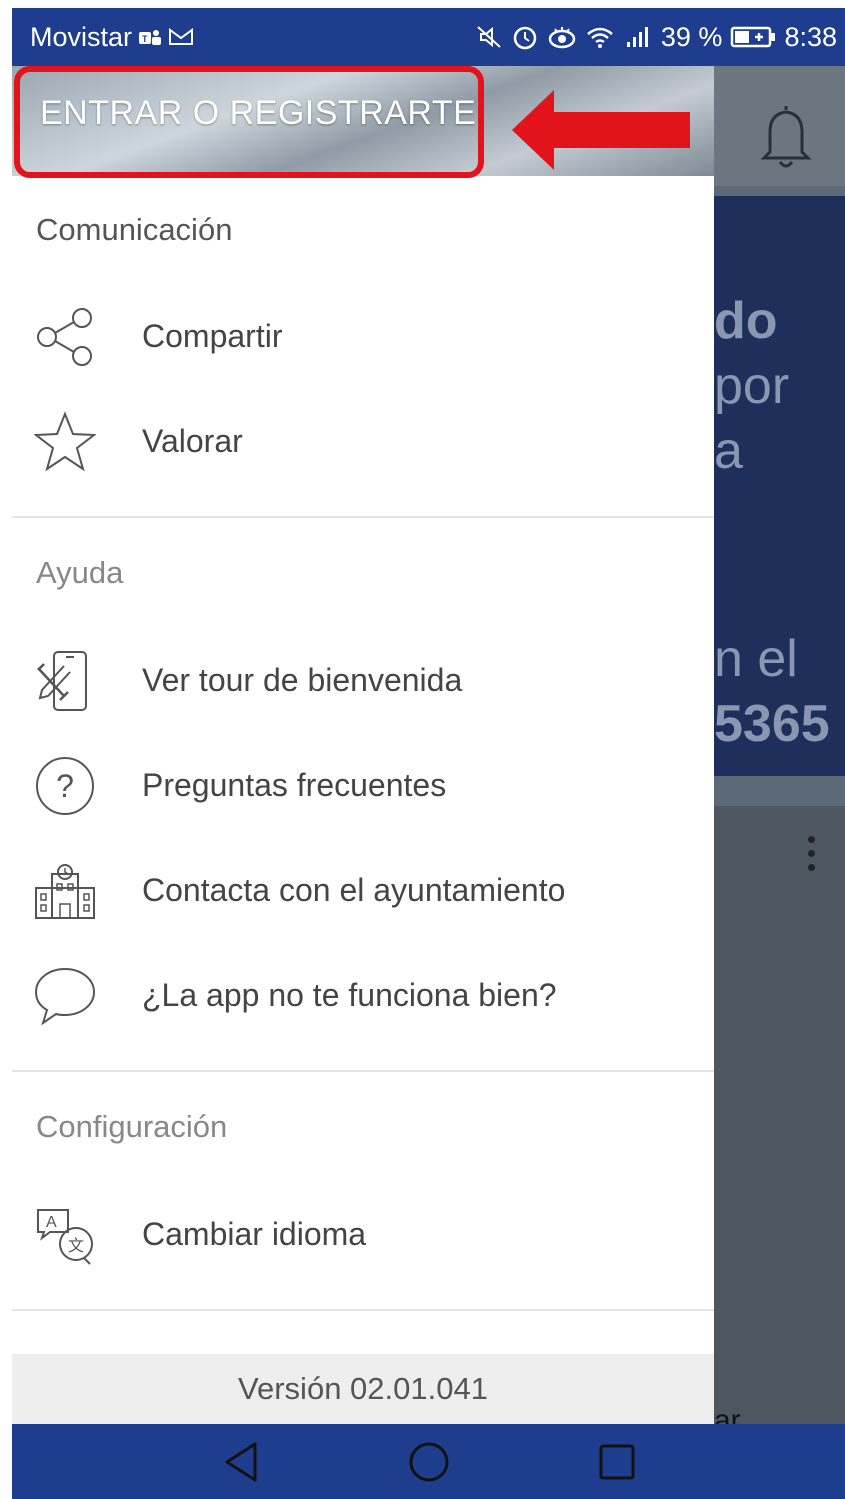  Describe the element at coordinates (691, 36) in the screenshot. I see `battery-percent: 39 %` at that location.